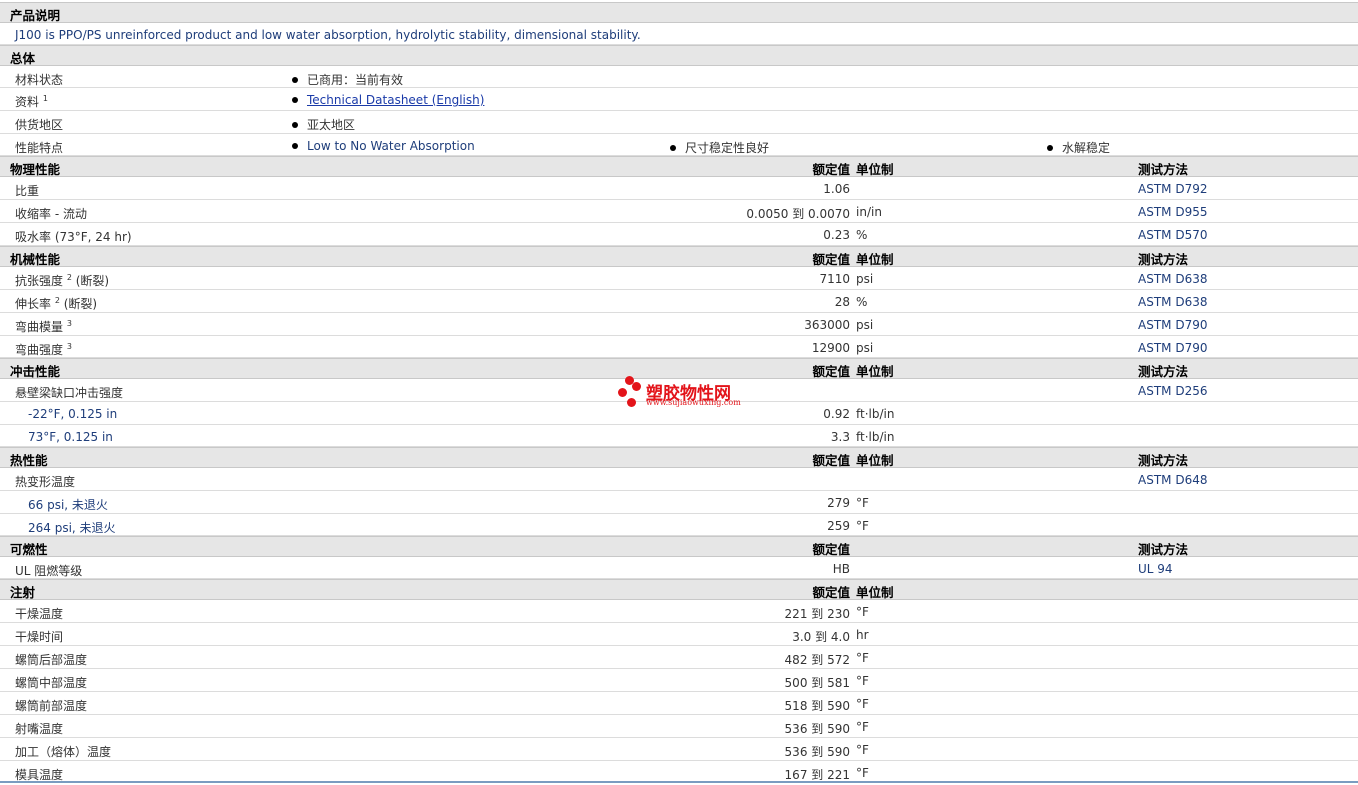 The width and height of the screenshot is (1358, 785). I want to click on section-header-thermal: 热性能 额定值 单位制 测试方法, so click(679, 457).